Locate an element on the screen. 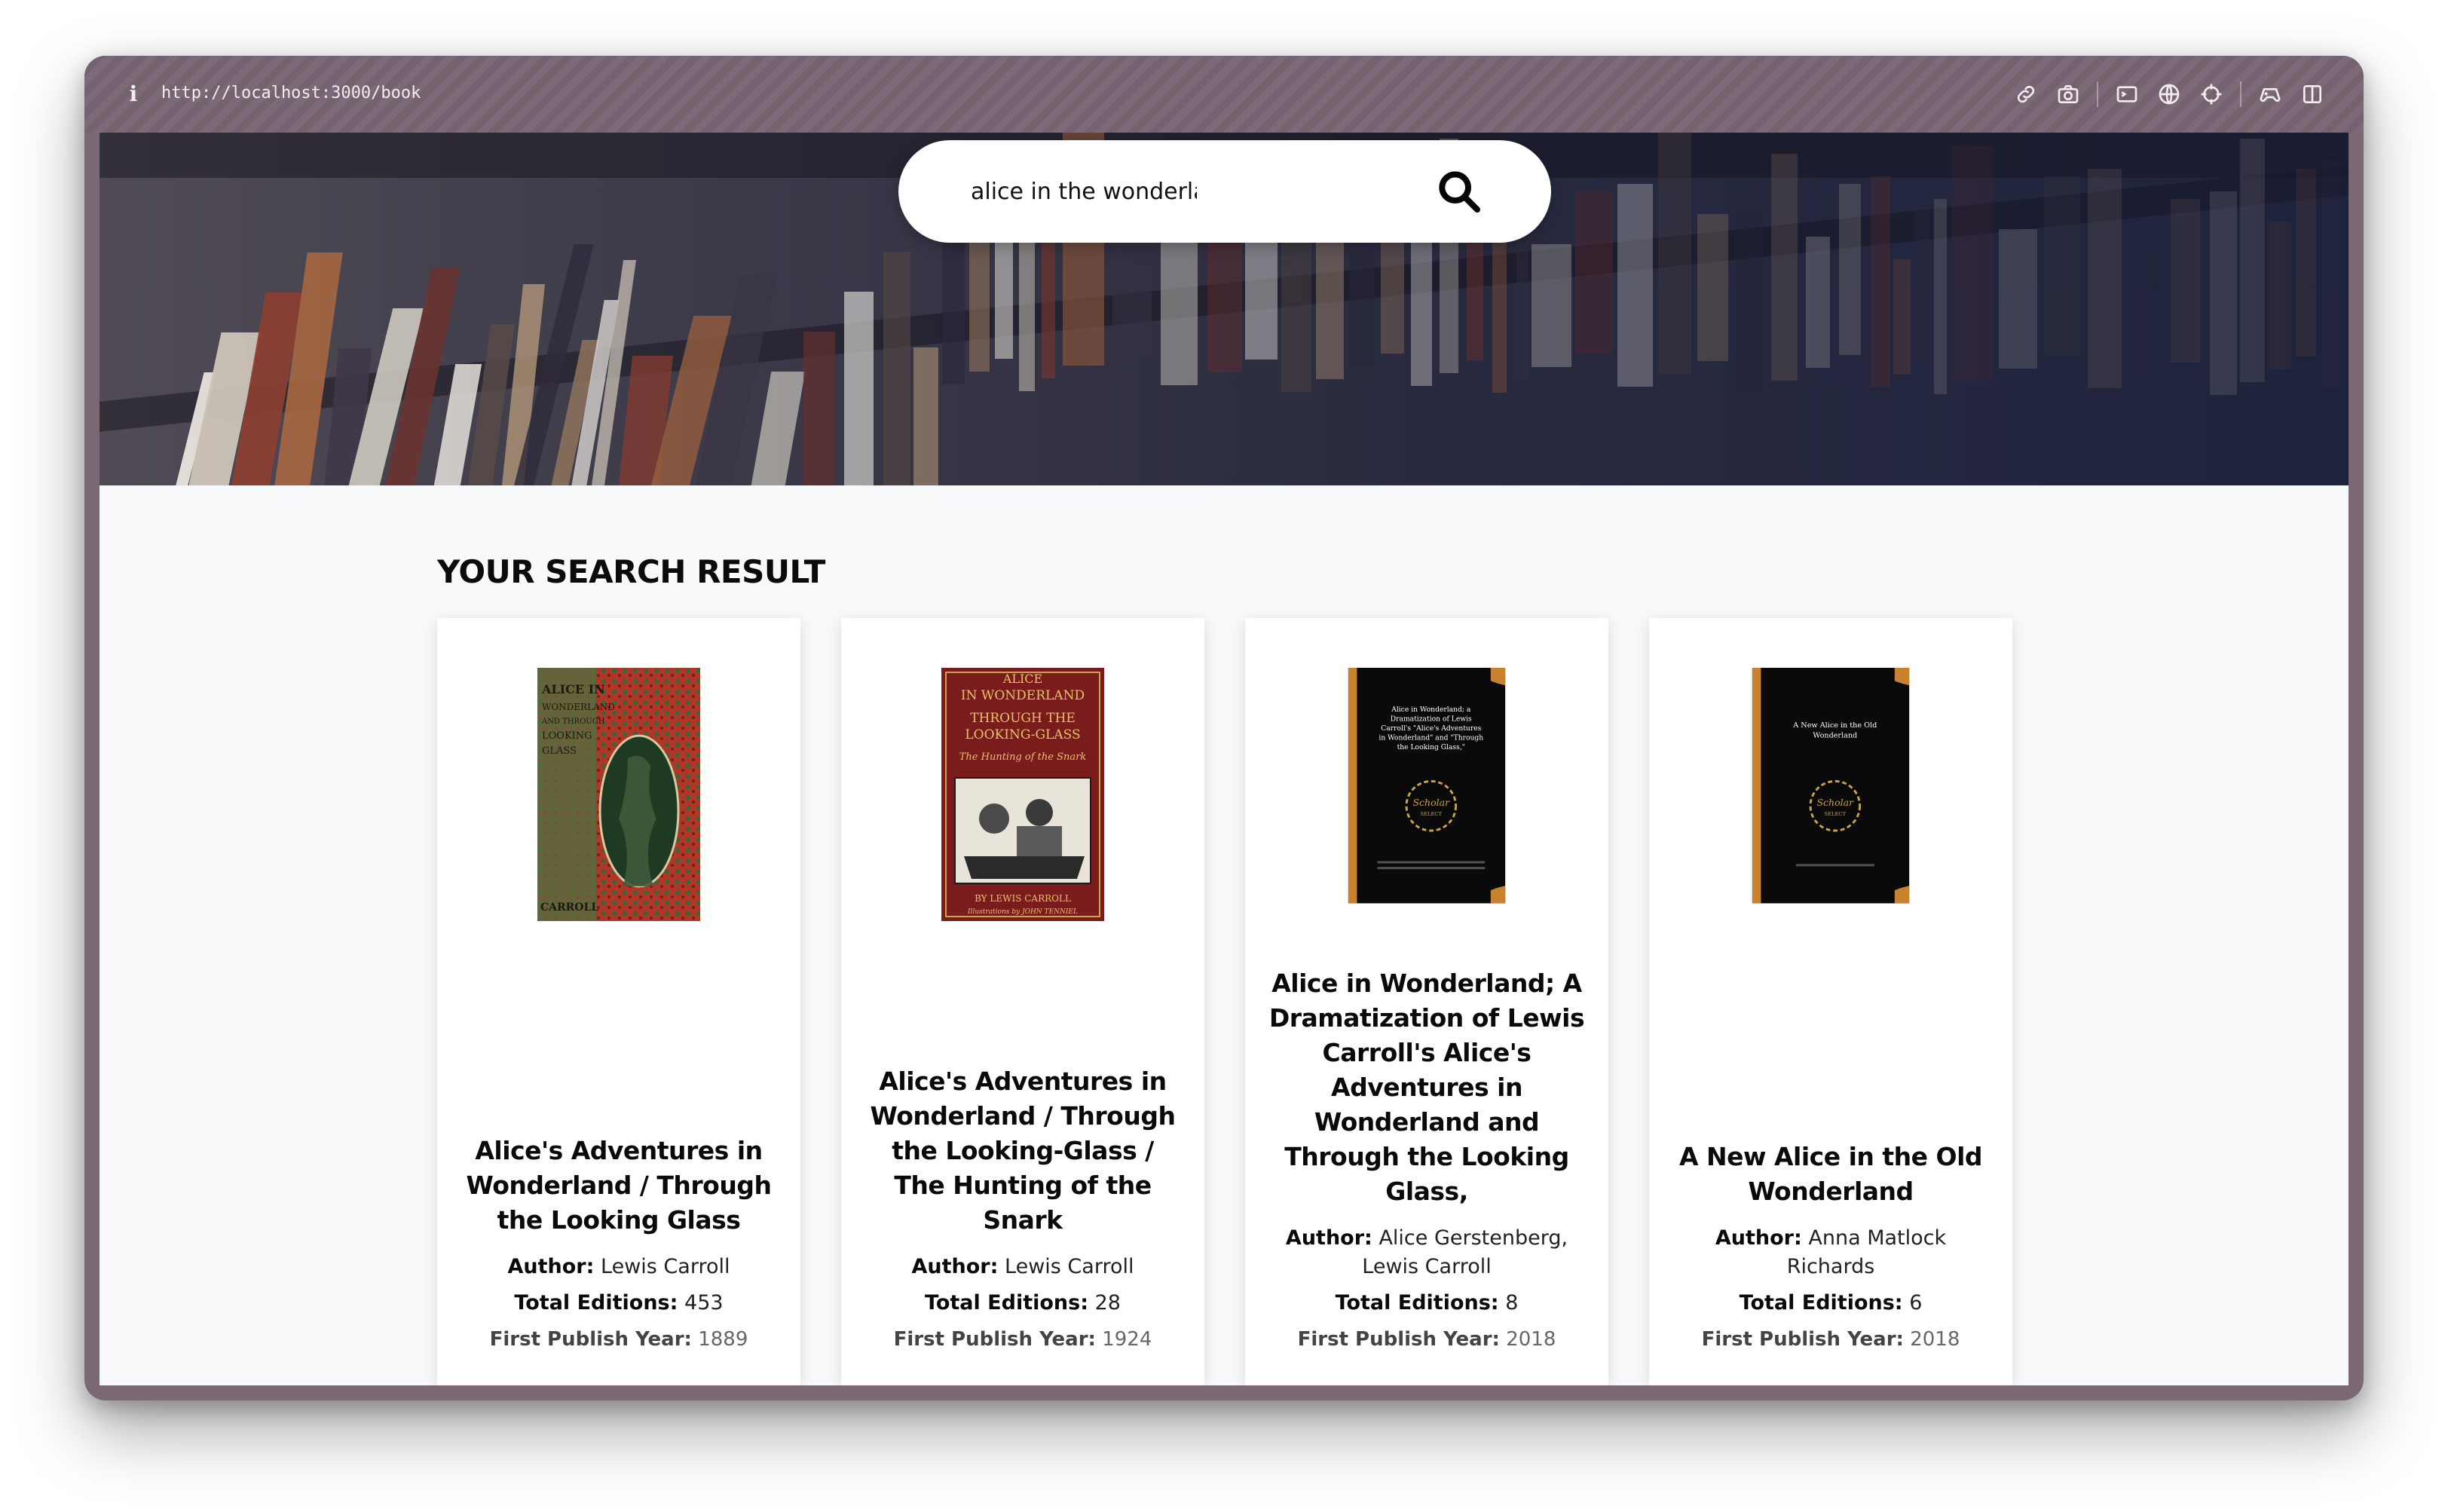  search-bar is located at coordinates (1224, 191).